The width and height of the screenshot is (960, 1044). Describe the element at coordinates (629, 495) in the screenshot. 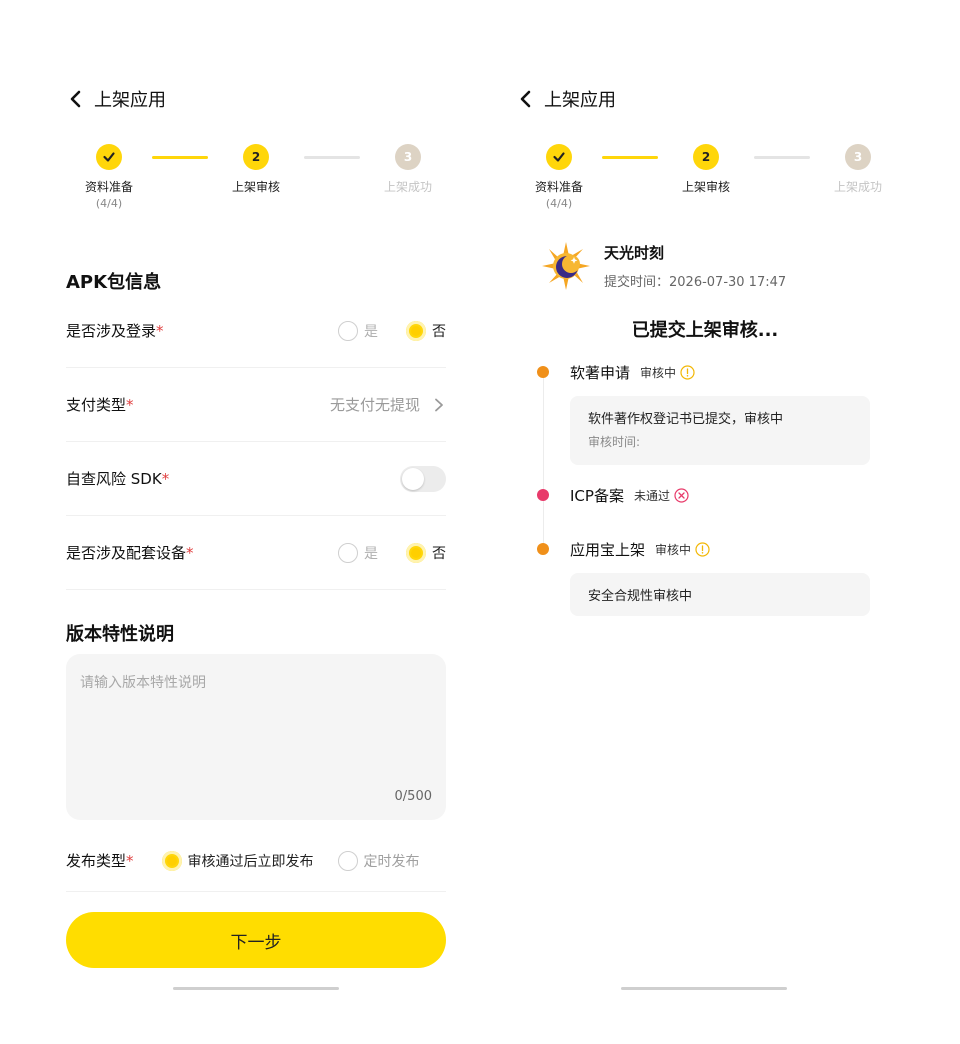

I see `timeline-item-icp: ICP备案 未通过` at that location.